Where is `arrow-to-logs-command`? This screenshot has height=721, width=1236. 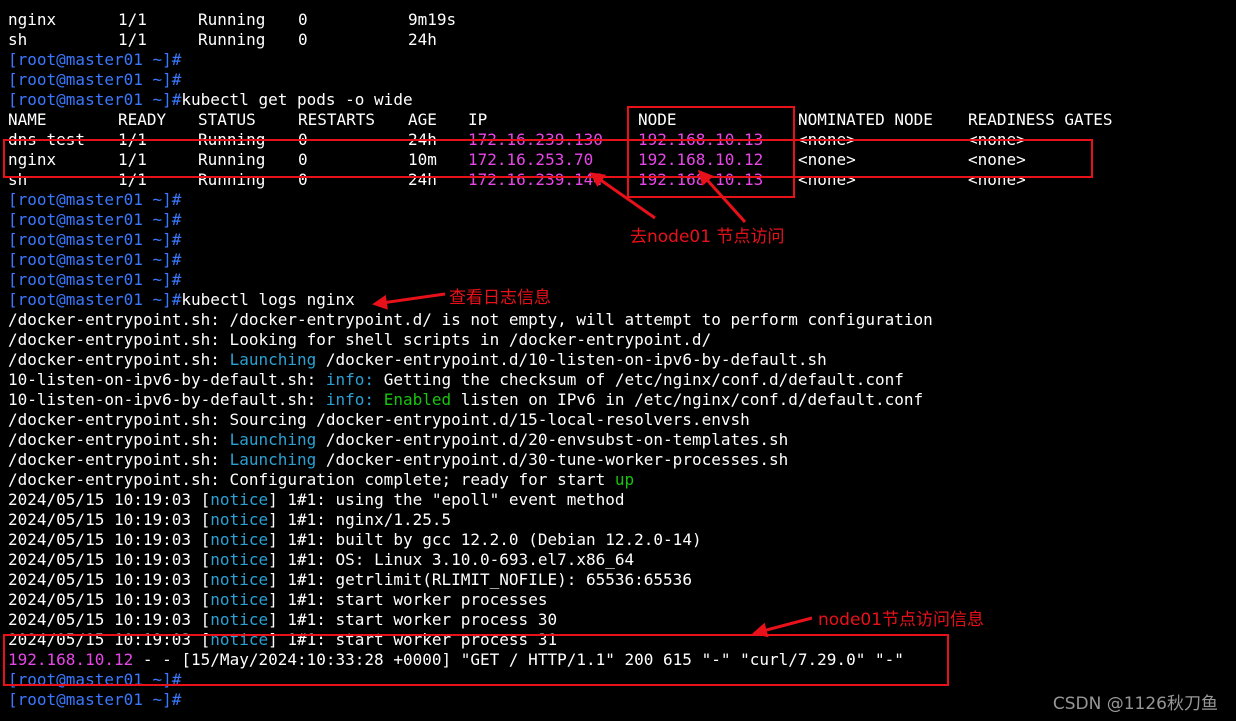
arrow-to-logs-command is located at coordinates (409, 301).